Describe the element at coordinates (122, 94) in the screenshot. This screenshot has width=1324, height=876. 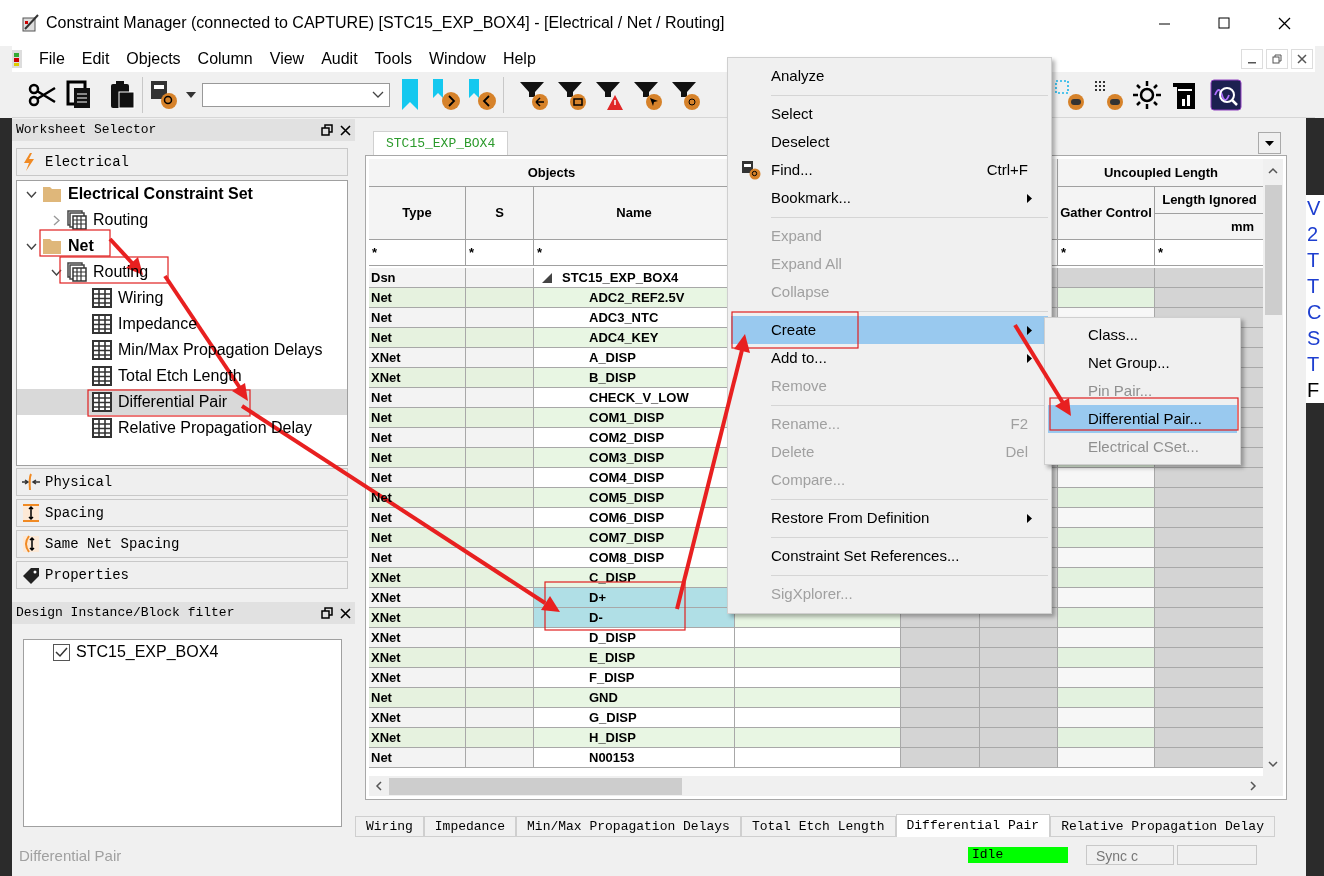
I see `paste-icon` at that location.